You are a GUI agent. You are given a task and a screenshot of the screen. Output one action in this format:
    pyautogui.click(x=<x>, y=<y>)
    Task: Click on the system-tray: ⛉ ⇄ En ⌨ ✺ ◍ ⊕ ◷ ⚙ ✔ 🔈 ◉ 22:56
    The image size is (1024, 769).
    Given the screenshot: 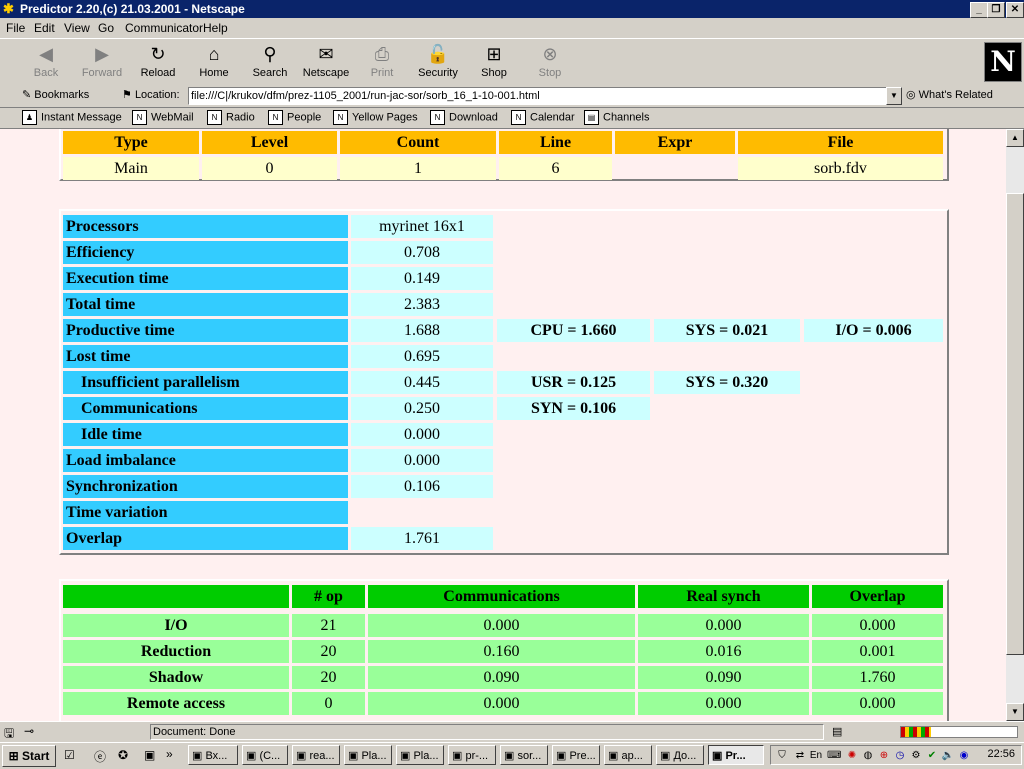 What is the action you would take?
    pyautogui.click(x=896, y=755)
    